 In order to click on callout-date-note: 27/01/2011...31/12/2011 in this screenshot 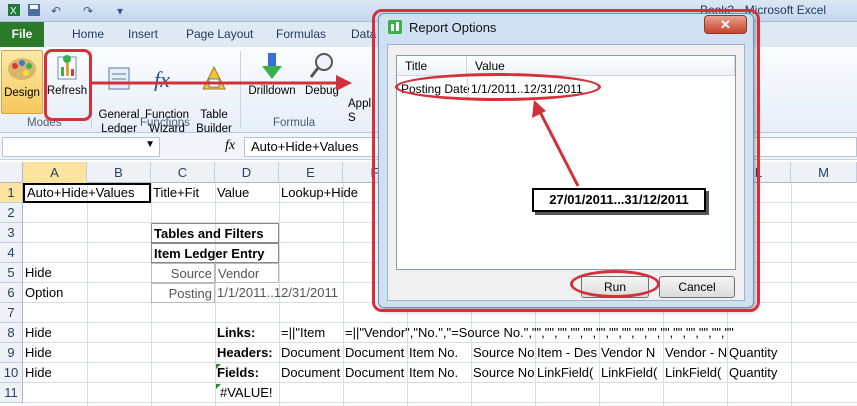, I will do `click(619, 200)`.